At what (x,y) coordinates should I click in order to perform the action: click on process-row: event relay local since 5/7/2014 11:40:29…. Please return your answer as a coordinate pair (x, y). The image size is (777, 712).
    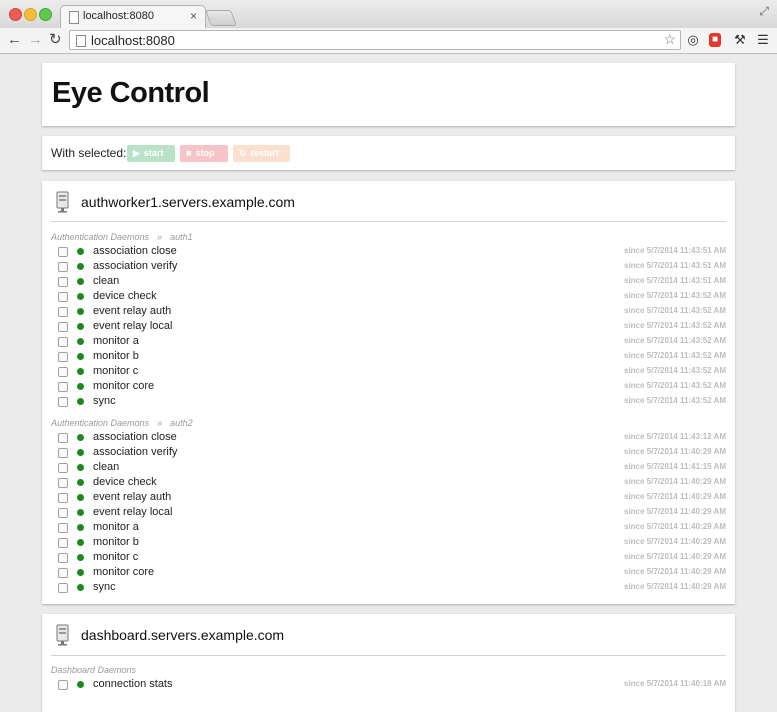
    Looking at the image, I should click on (388, 512).